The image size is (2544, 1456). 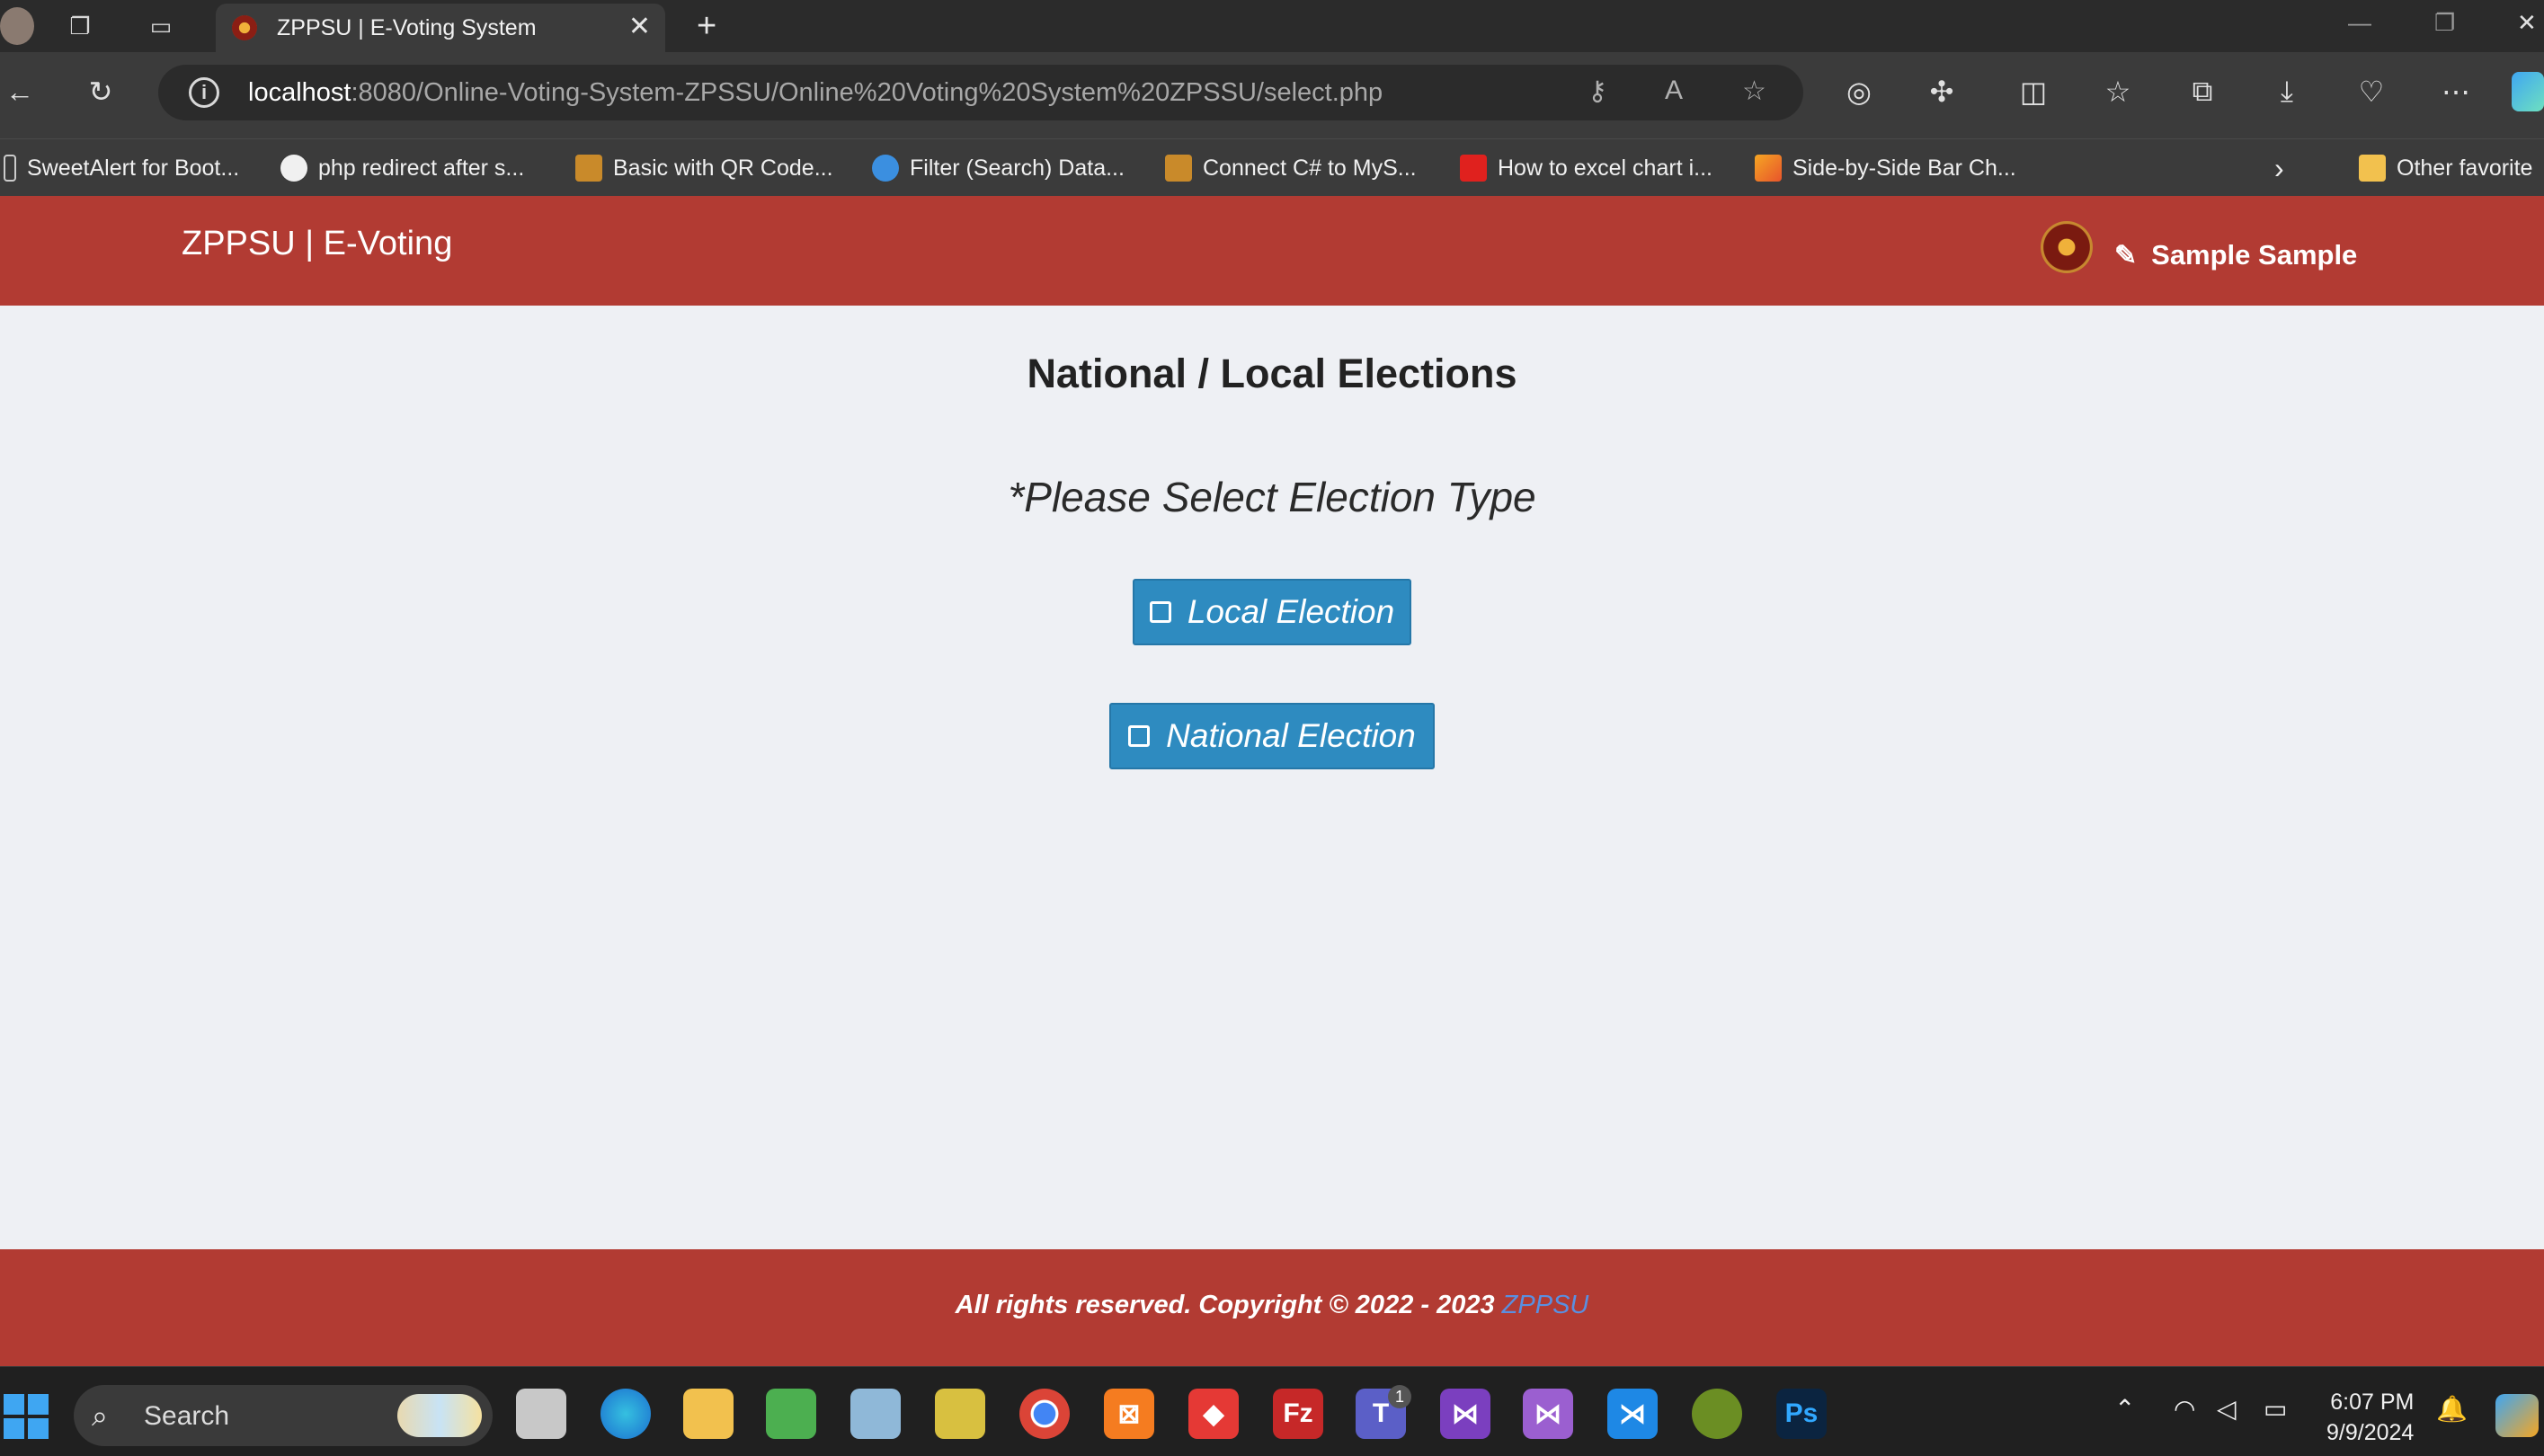 What do you see at coordinates (2033, 92) in the screenshot?
I see `split-screen-icon: ◫` at bounding box center [2033, 92].